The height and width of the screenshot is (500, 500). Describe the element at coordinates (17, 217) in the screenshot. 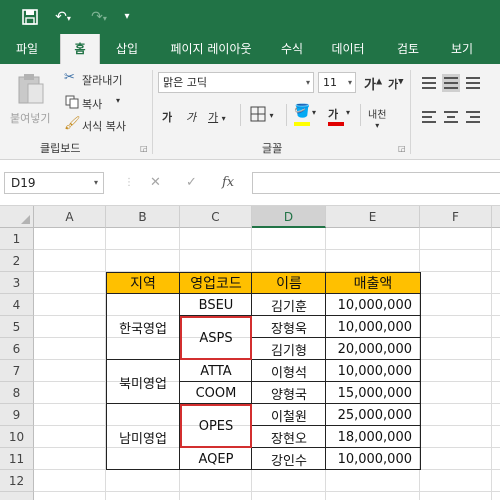

I see `select-all-button` at that location.